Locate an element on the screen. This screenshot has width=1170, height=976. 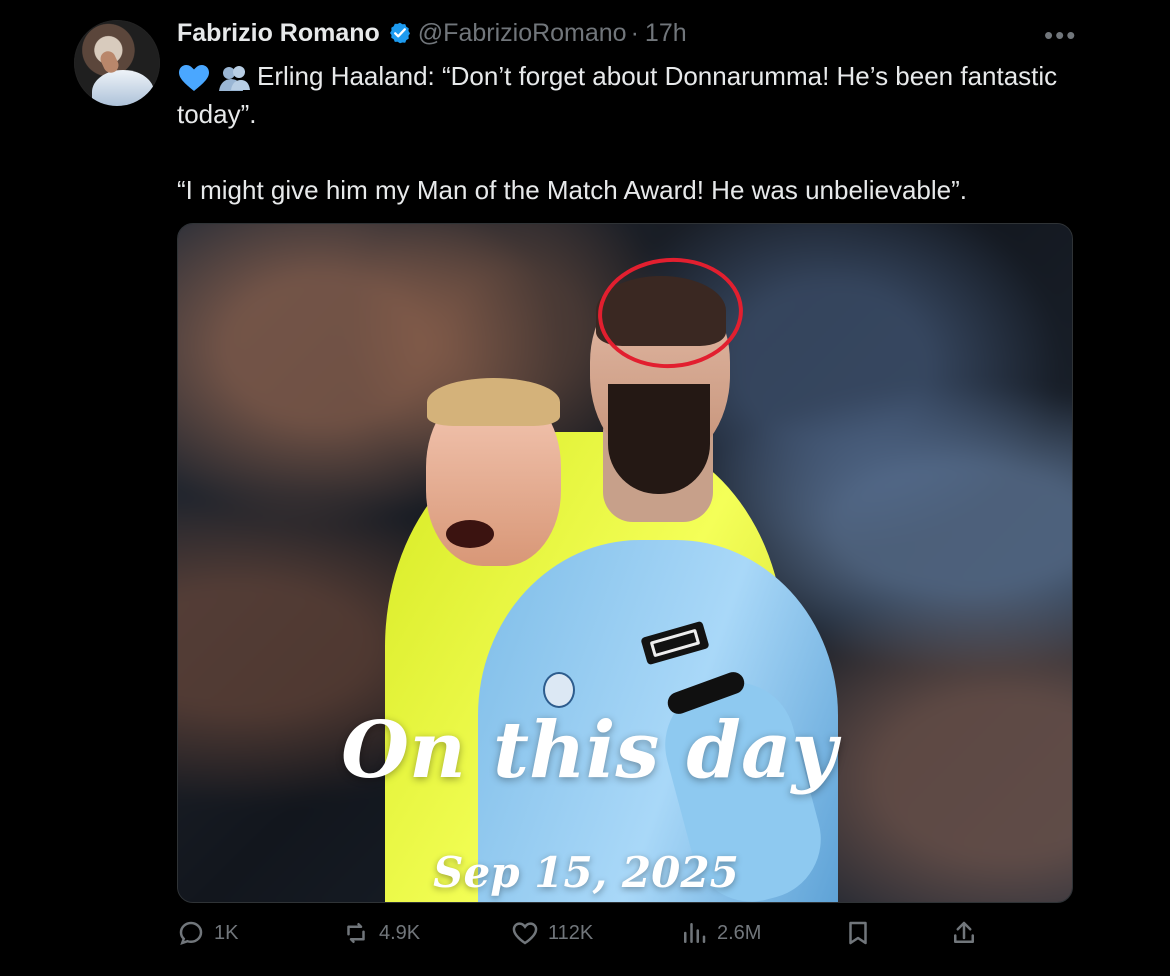
share-icon is located at coordinates (964, 932).